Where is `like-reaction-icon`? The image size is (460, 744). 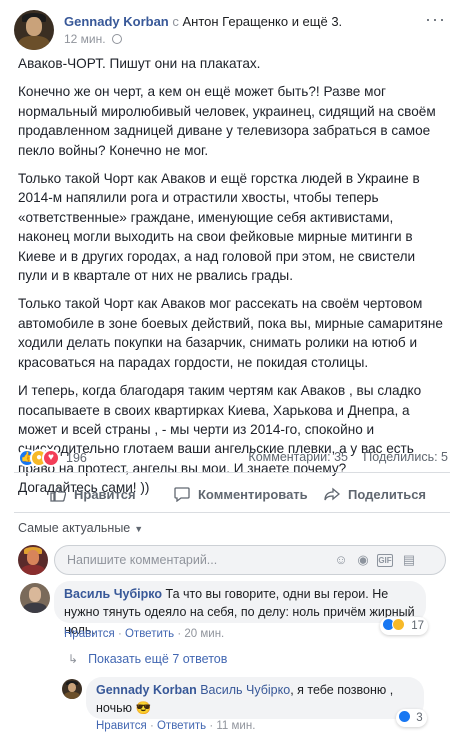
like-reaction-icon is located at coordinates (404, 716).